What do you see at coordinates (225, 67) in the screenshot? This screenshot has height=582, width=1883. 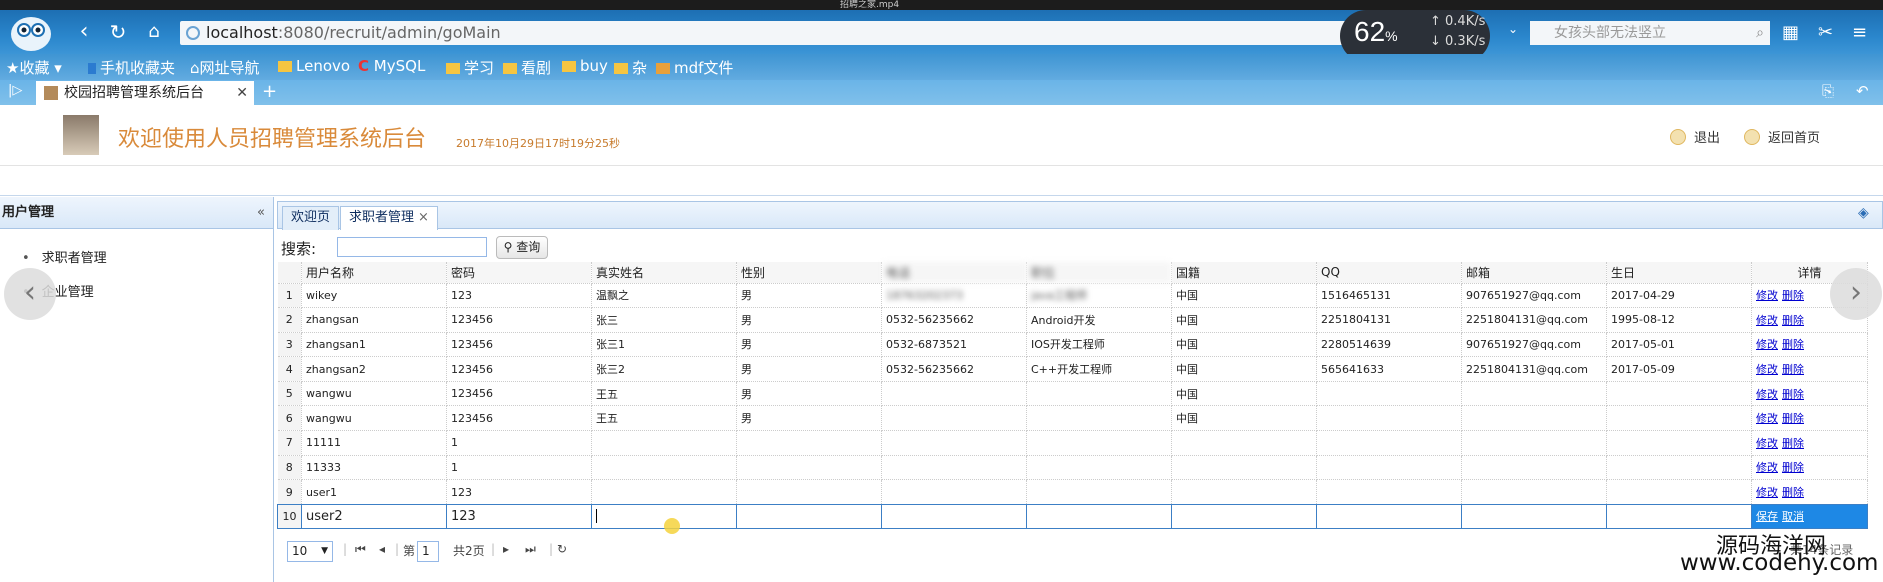 I see `bookmark-nav: ⌂网址导航` at bounding box center [225, 67].